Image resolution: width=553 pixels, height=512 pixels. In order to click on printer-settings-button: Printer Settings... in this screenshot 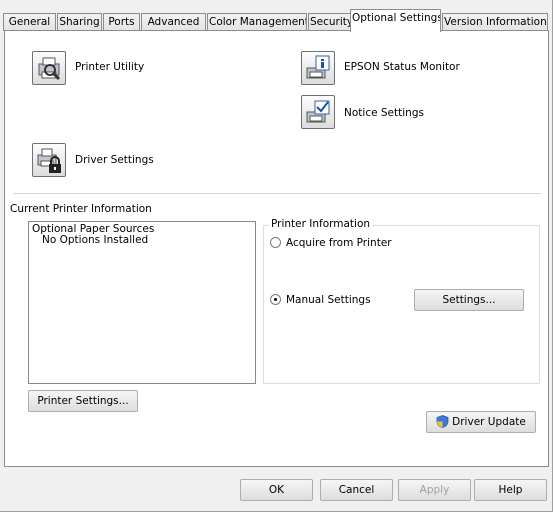, I will do `click(83, 401)`.